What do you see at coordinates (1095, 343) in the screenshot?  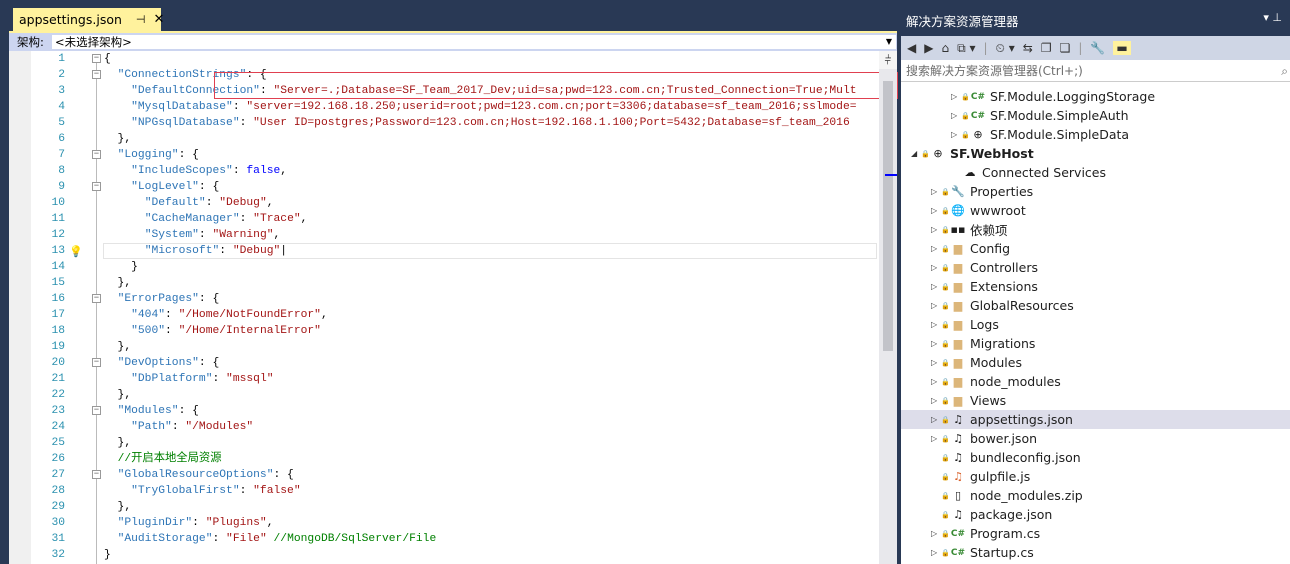 I see `tree-item: ▷ 🔒 ▆ Migrations` at bounding box center [1095, 343].